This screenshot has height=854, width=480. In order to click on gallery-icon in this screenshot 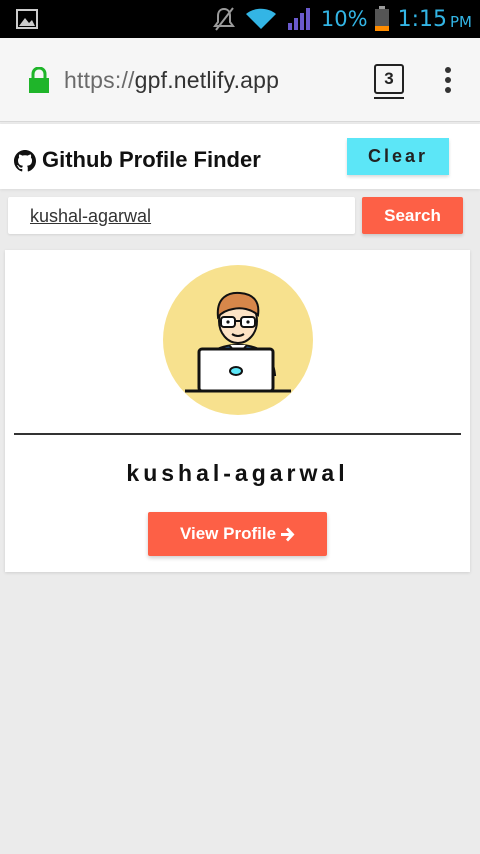, I will do `click(27, 19)`.